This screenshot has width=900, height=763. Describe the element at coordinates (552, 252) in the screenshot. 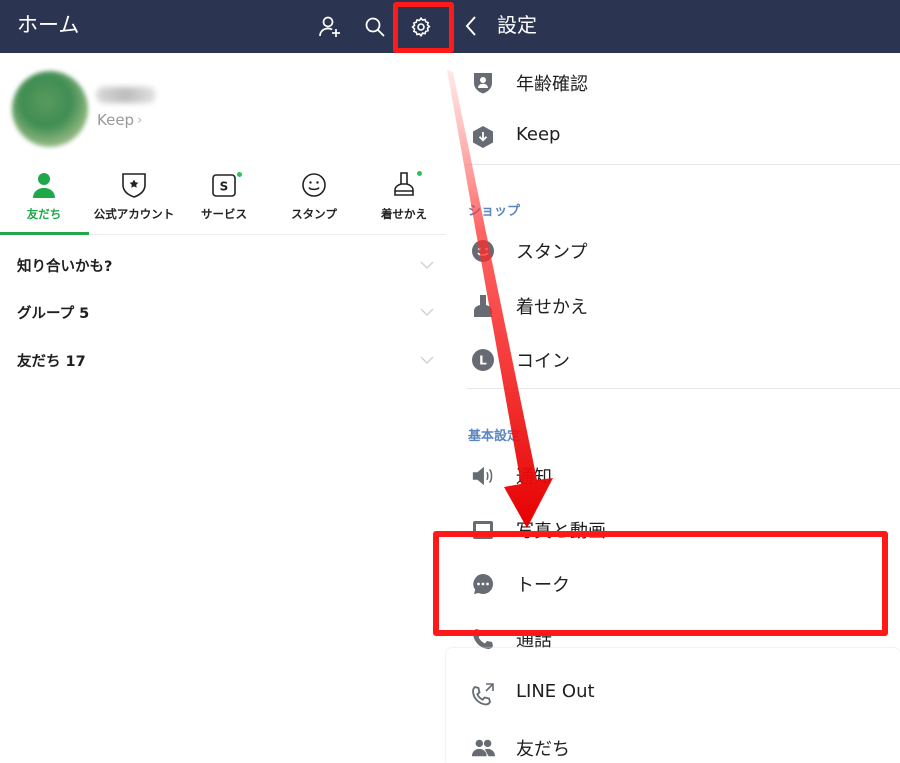

I see `settings-item-label: スタンプ` at that location.